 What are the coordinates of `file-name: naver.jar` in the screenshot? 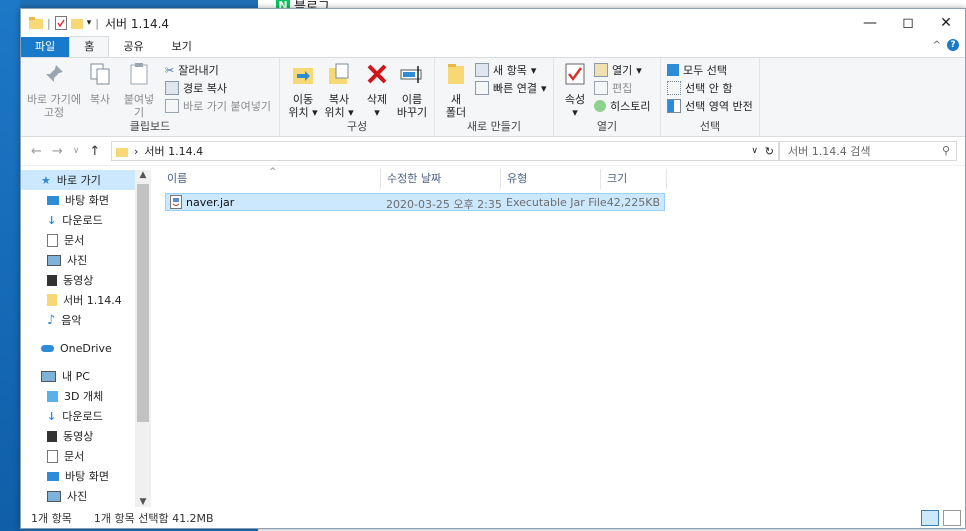 It's located at (210, 202).